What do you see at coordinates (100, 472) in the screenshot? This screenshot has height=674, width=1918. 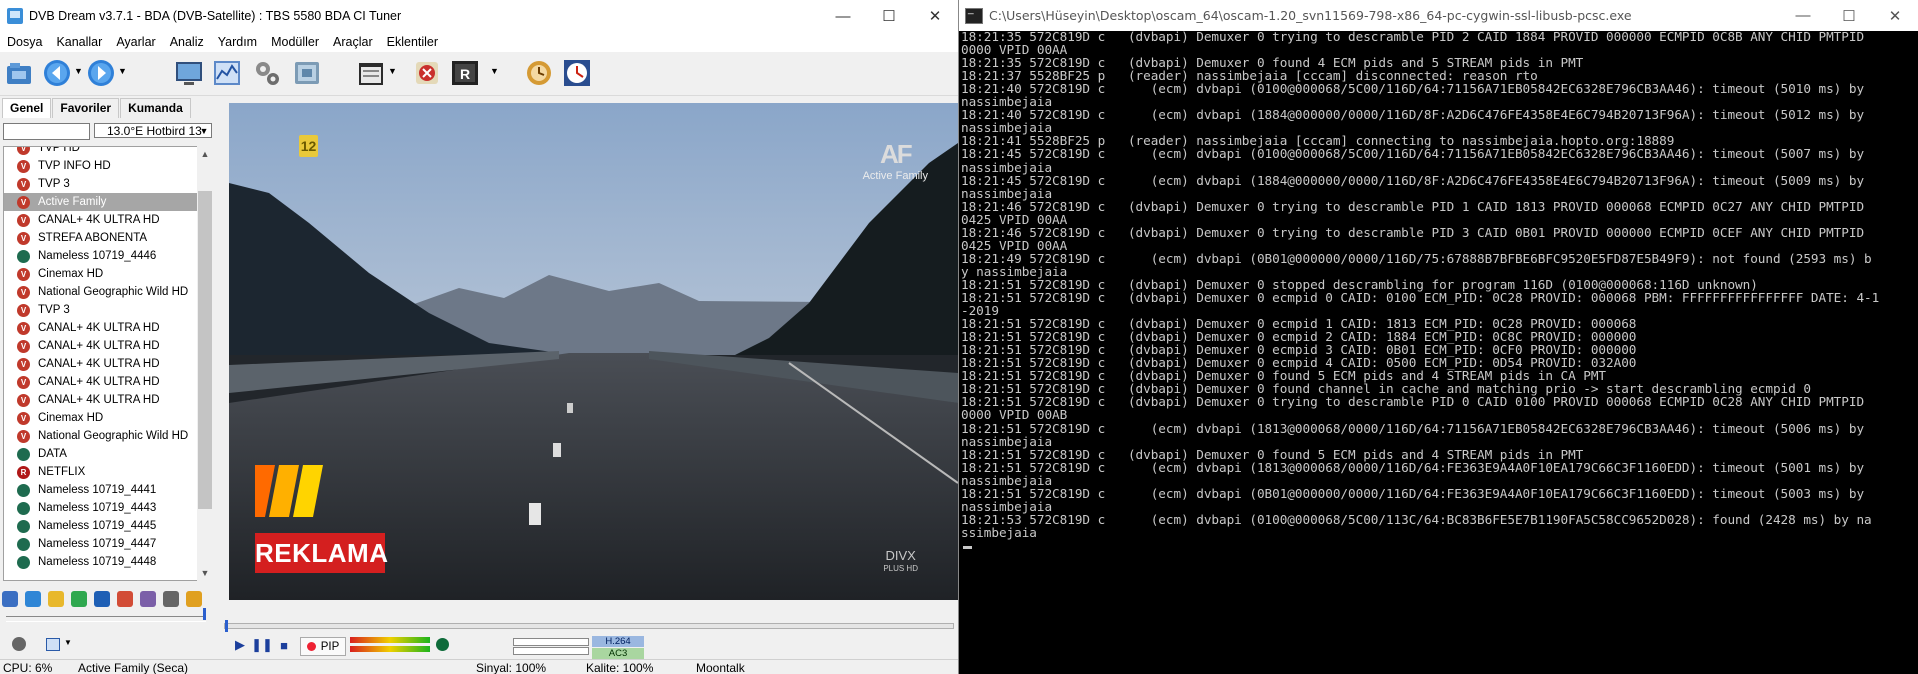 I see `channel-list-item: R NETFLIX` at bounding box center [100, 472].